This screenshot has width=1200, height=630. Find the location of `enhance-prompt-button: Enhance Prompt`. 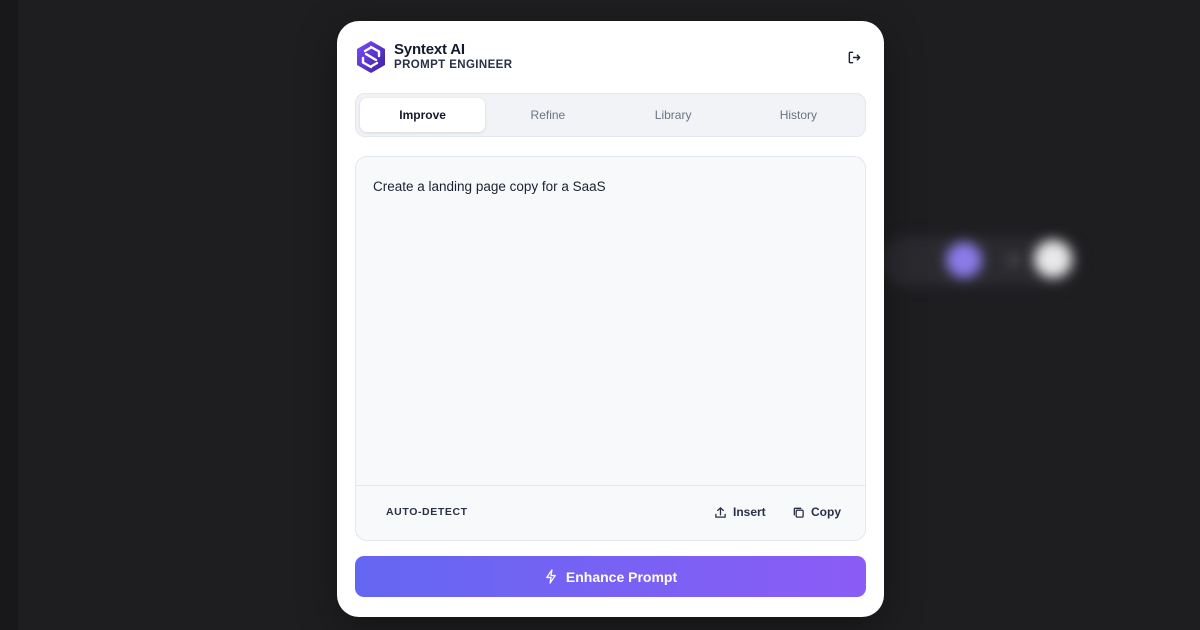

enhance-prompt-button: Enhance Prompt is located at coordinates (610, 576).